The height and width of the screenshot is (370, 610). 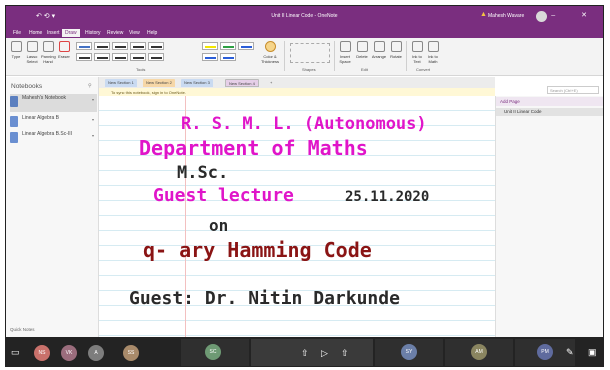 I want to click on type-button: Type, so click(x=16, y=50).